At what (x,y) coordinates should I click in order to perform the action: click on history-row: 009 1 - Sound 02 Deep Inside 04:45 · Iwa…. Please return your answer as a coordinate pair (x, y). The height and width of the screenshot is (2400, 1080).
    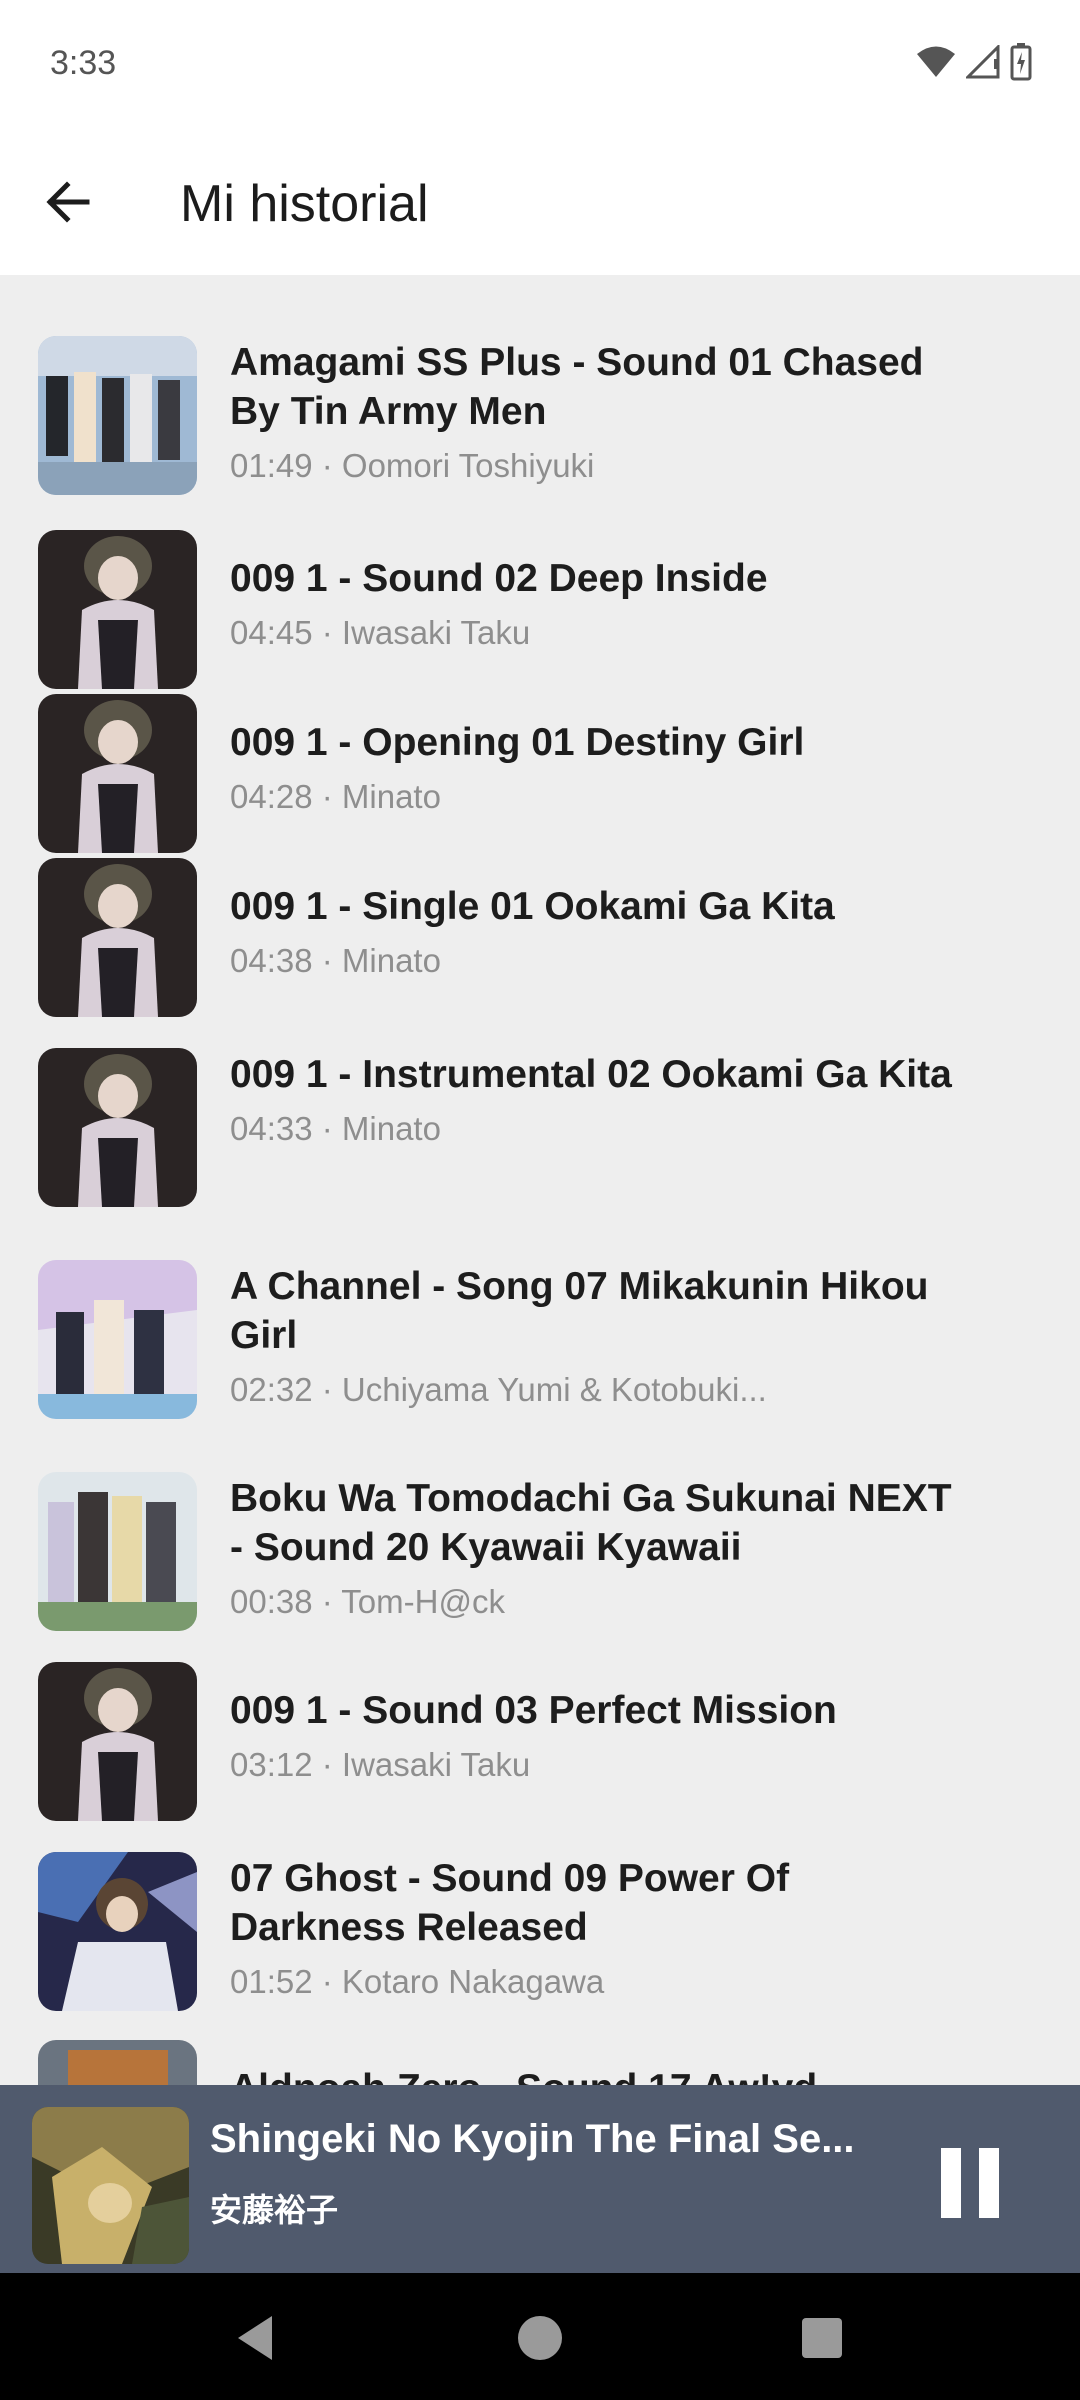
    Looking at the image, I should click on (540, 610).